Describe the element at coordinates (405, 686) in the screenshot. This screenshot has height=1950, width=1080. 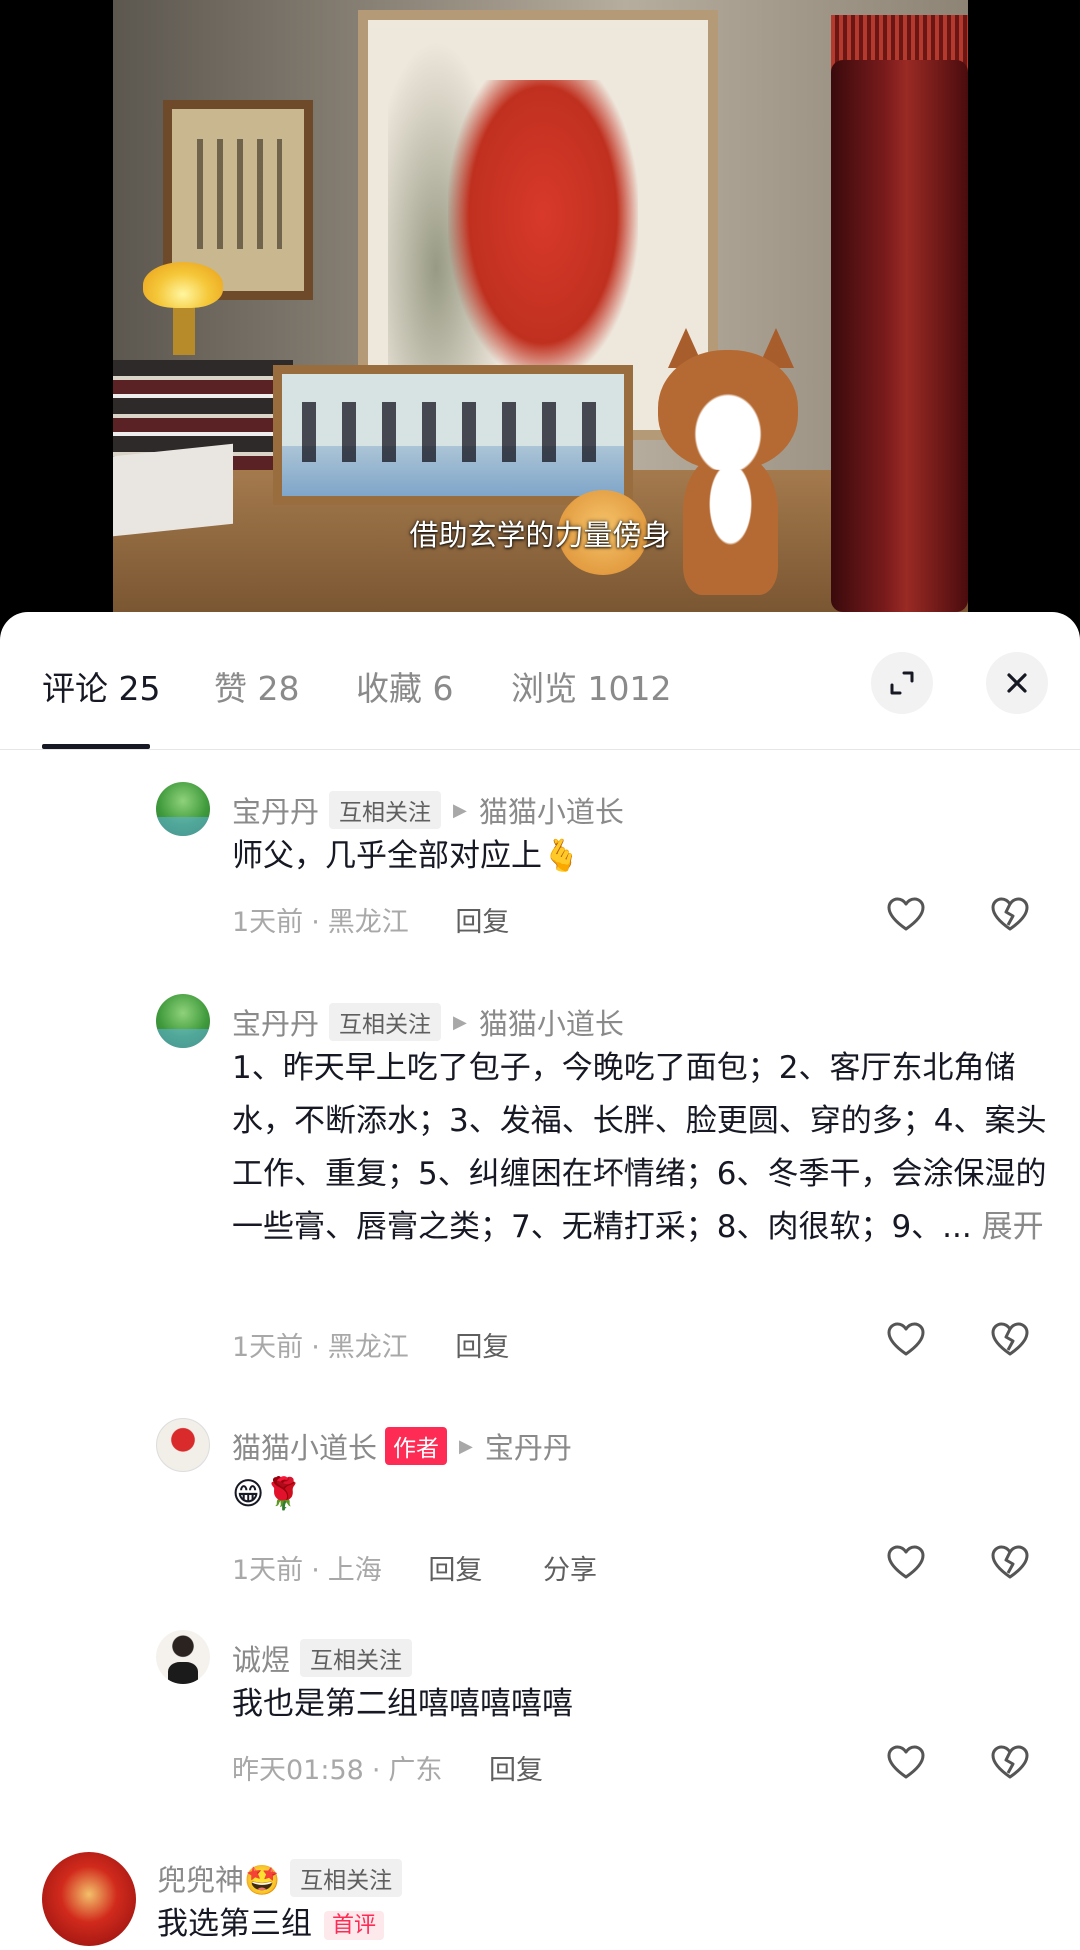
I see `tab-favorites: 收藏 6` at that location.